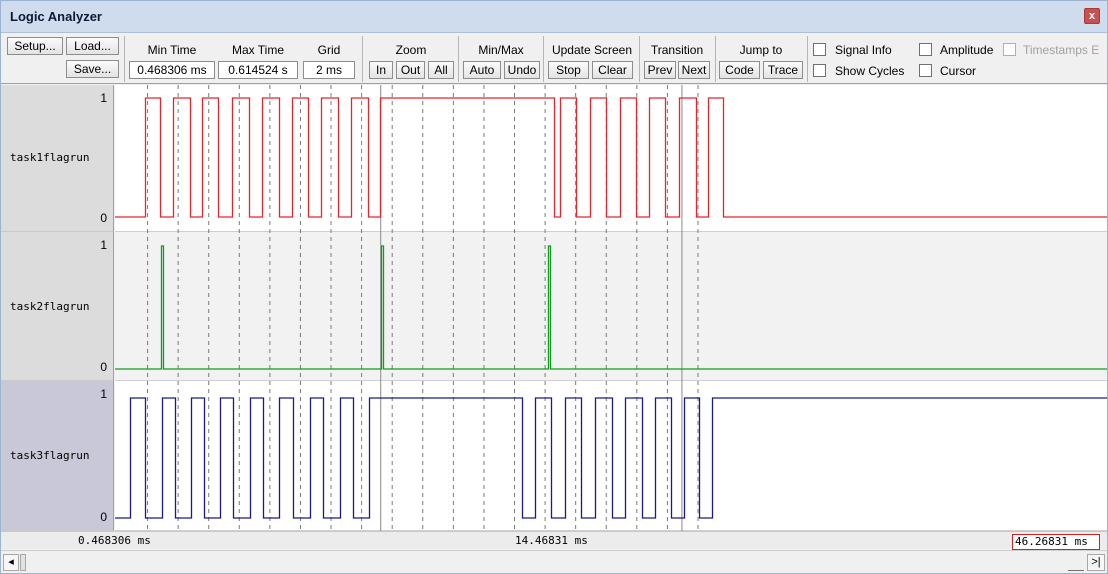 Image resolution: width=1108 pixels, height=574 pixels. What do you see at coordinates (103, 245) in the screenshot?
I see `task2-high-level: 1` at bounding box center [103, 245].